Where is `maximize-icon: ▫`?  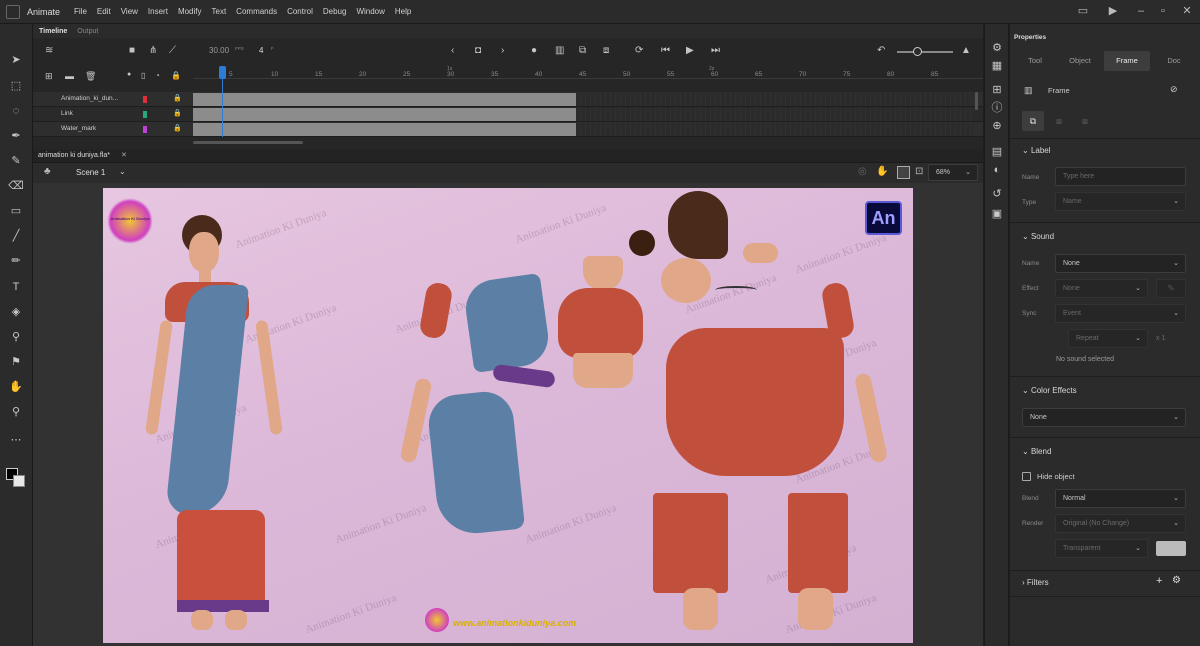
maximize-icon: ▫ is located at coordinates (1163, 11).